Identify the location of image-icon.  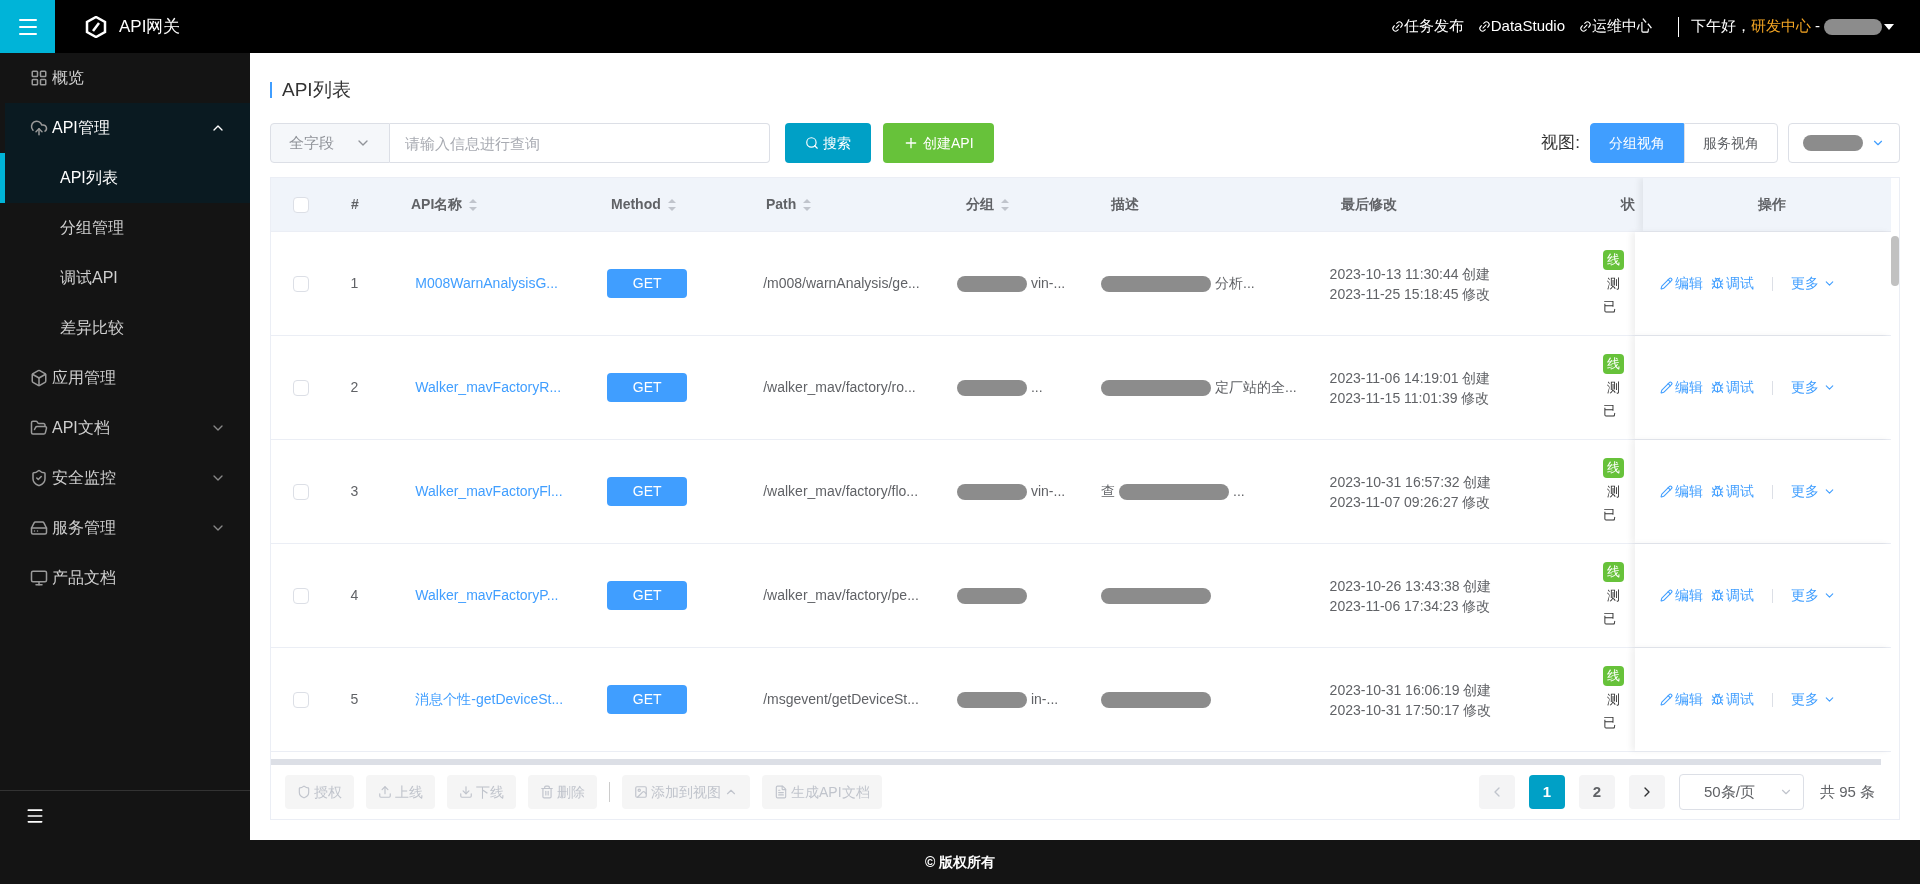
(641, 792).